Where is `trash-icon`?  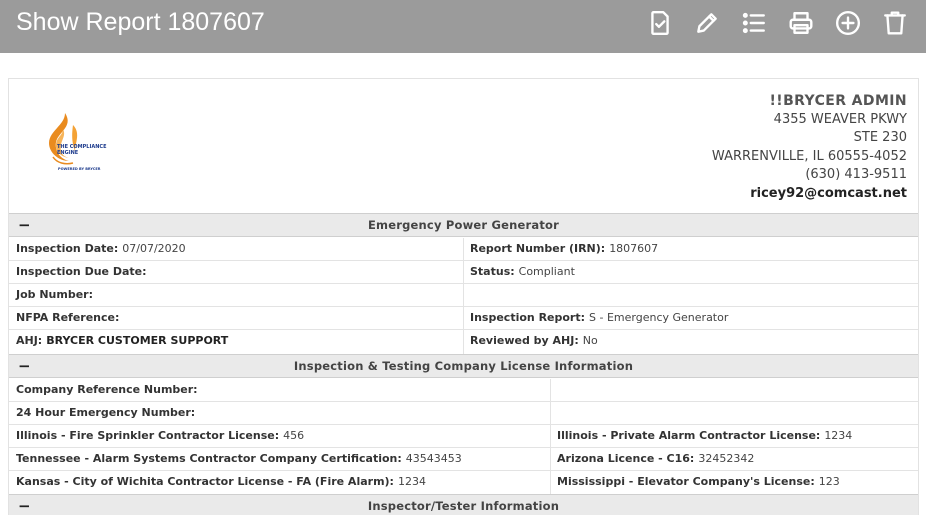 trash-icon is located at coordinates (894, 23).